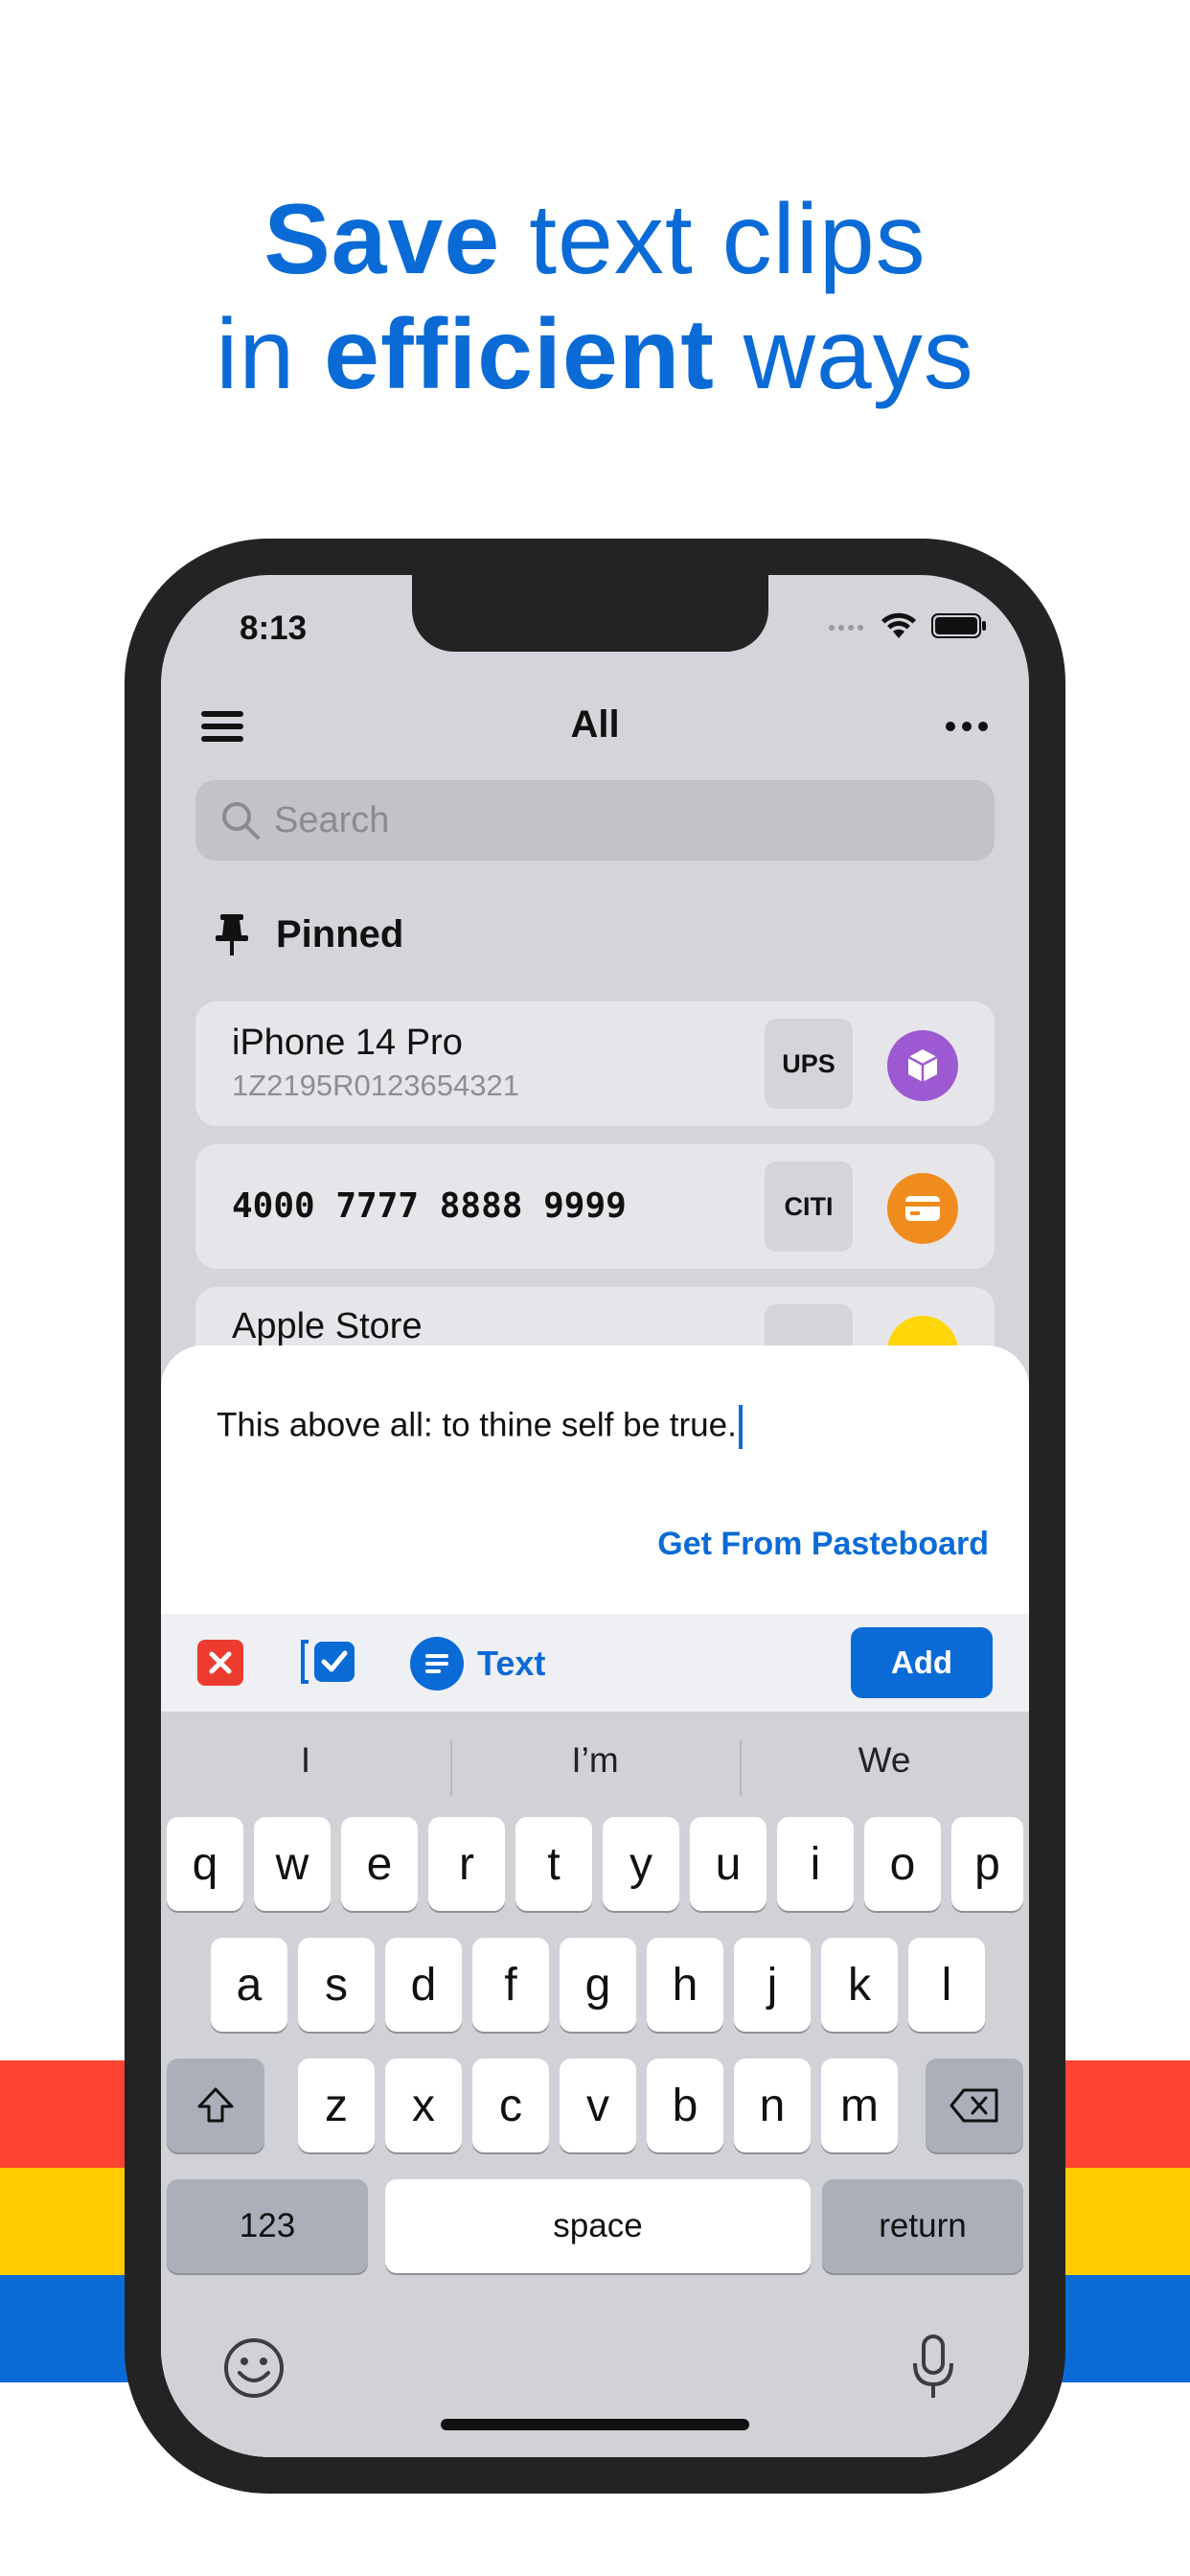 This screenshot has width=1190, height=2576. I want to click on prediction-bar: I I’m We, so click(595, 1761).